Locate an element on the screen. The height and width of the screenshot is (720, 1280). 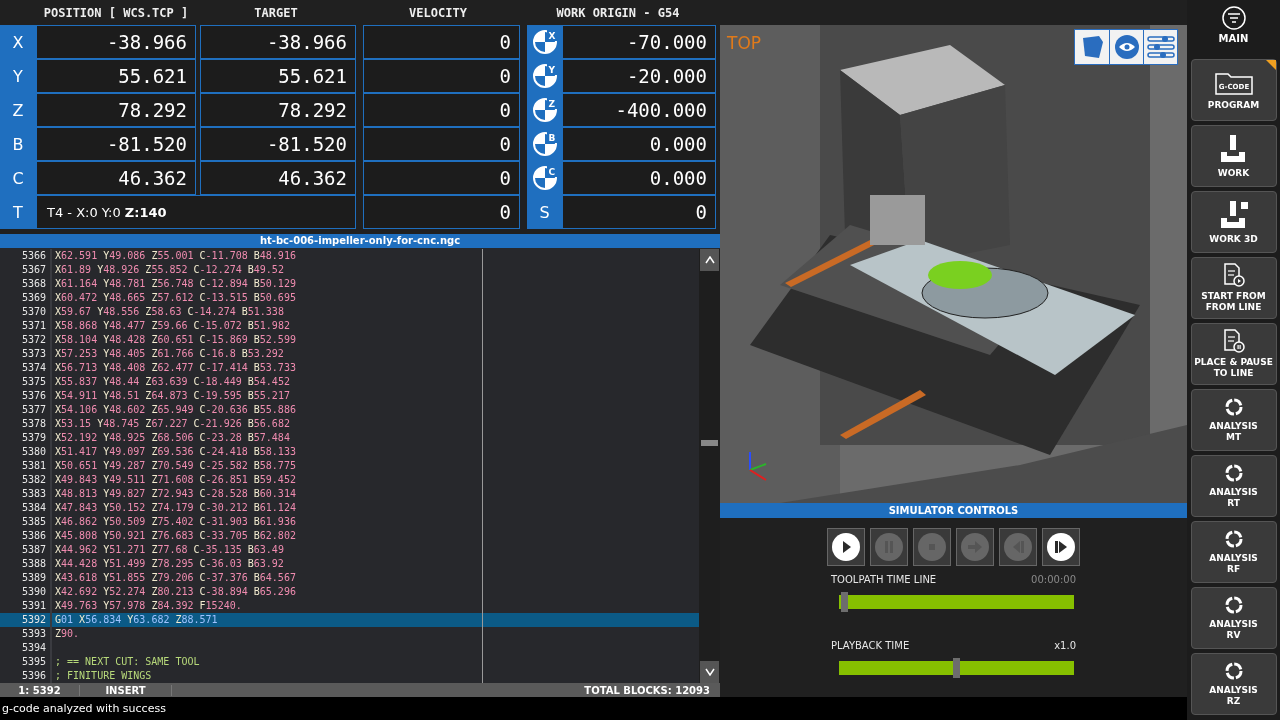
line-number: 5388 is located at coordinates (33, 564).